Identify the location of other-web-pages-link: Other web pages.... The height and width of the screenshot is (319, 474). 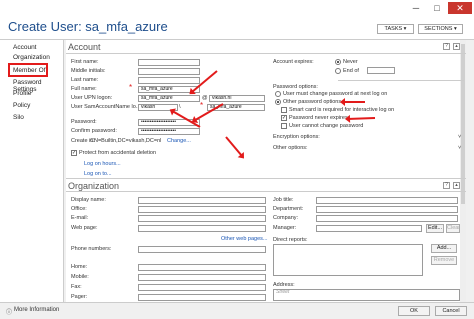
(244, 239).